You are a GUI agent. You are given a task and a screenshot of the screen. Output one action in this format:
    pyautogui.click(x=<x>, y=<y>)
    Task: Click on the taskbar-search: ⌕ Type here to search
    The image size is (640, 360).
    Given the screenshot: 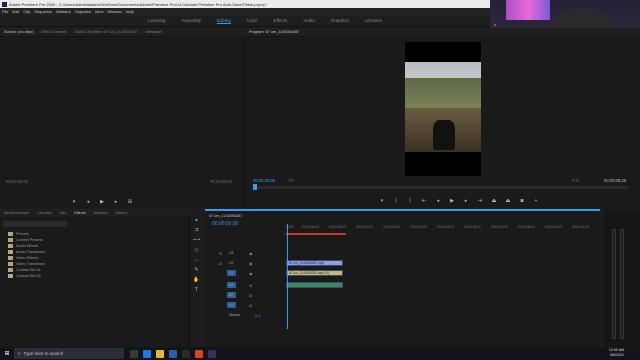 What is the action you would take?
    pyautogui.click(x=69, y=353)
    